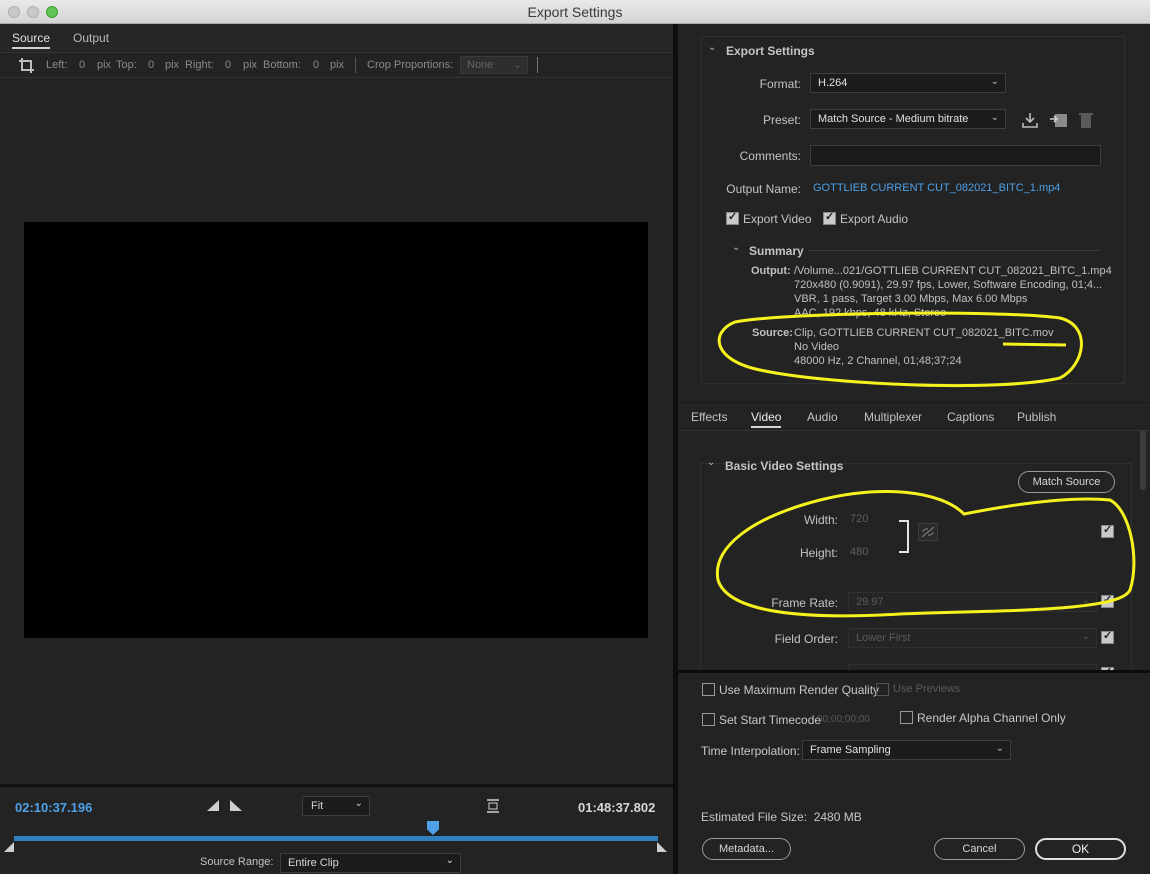 The width and height of the screenshot is (1150, 874). What do you see at coordinates (26, 65) in the screenshot?
I see `crop-icon` at bounding box center [26, 65].